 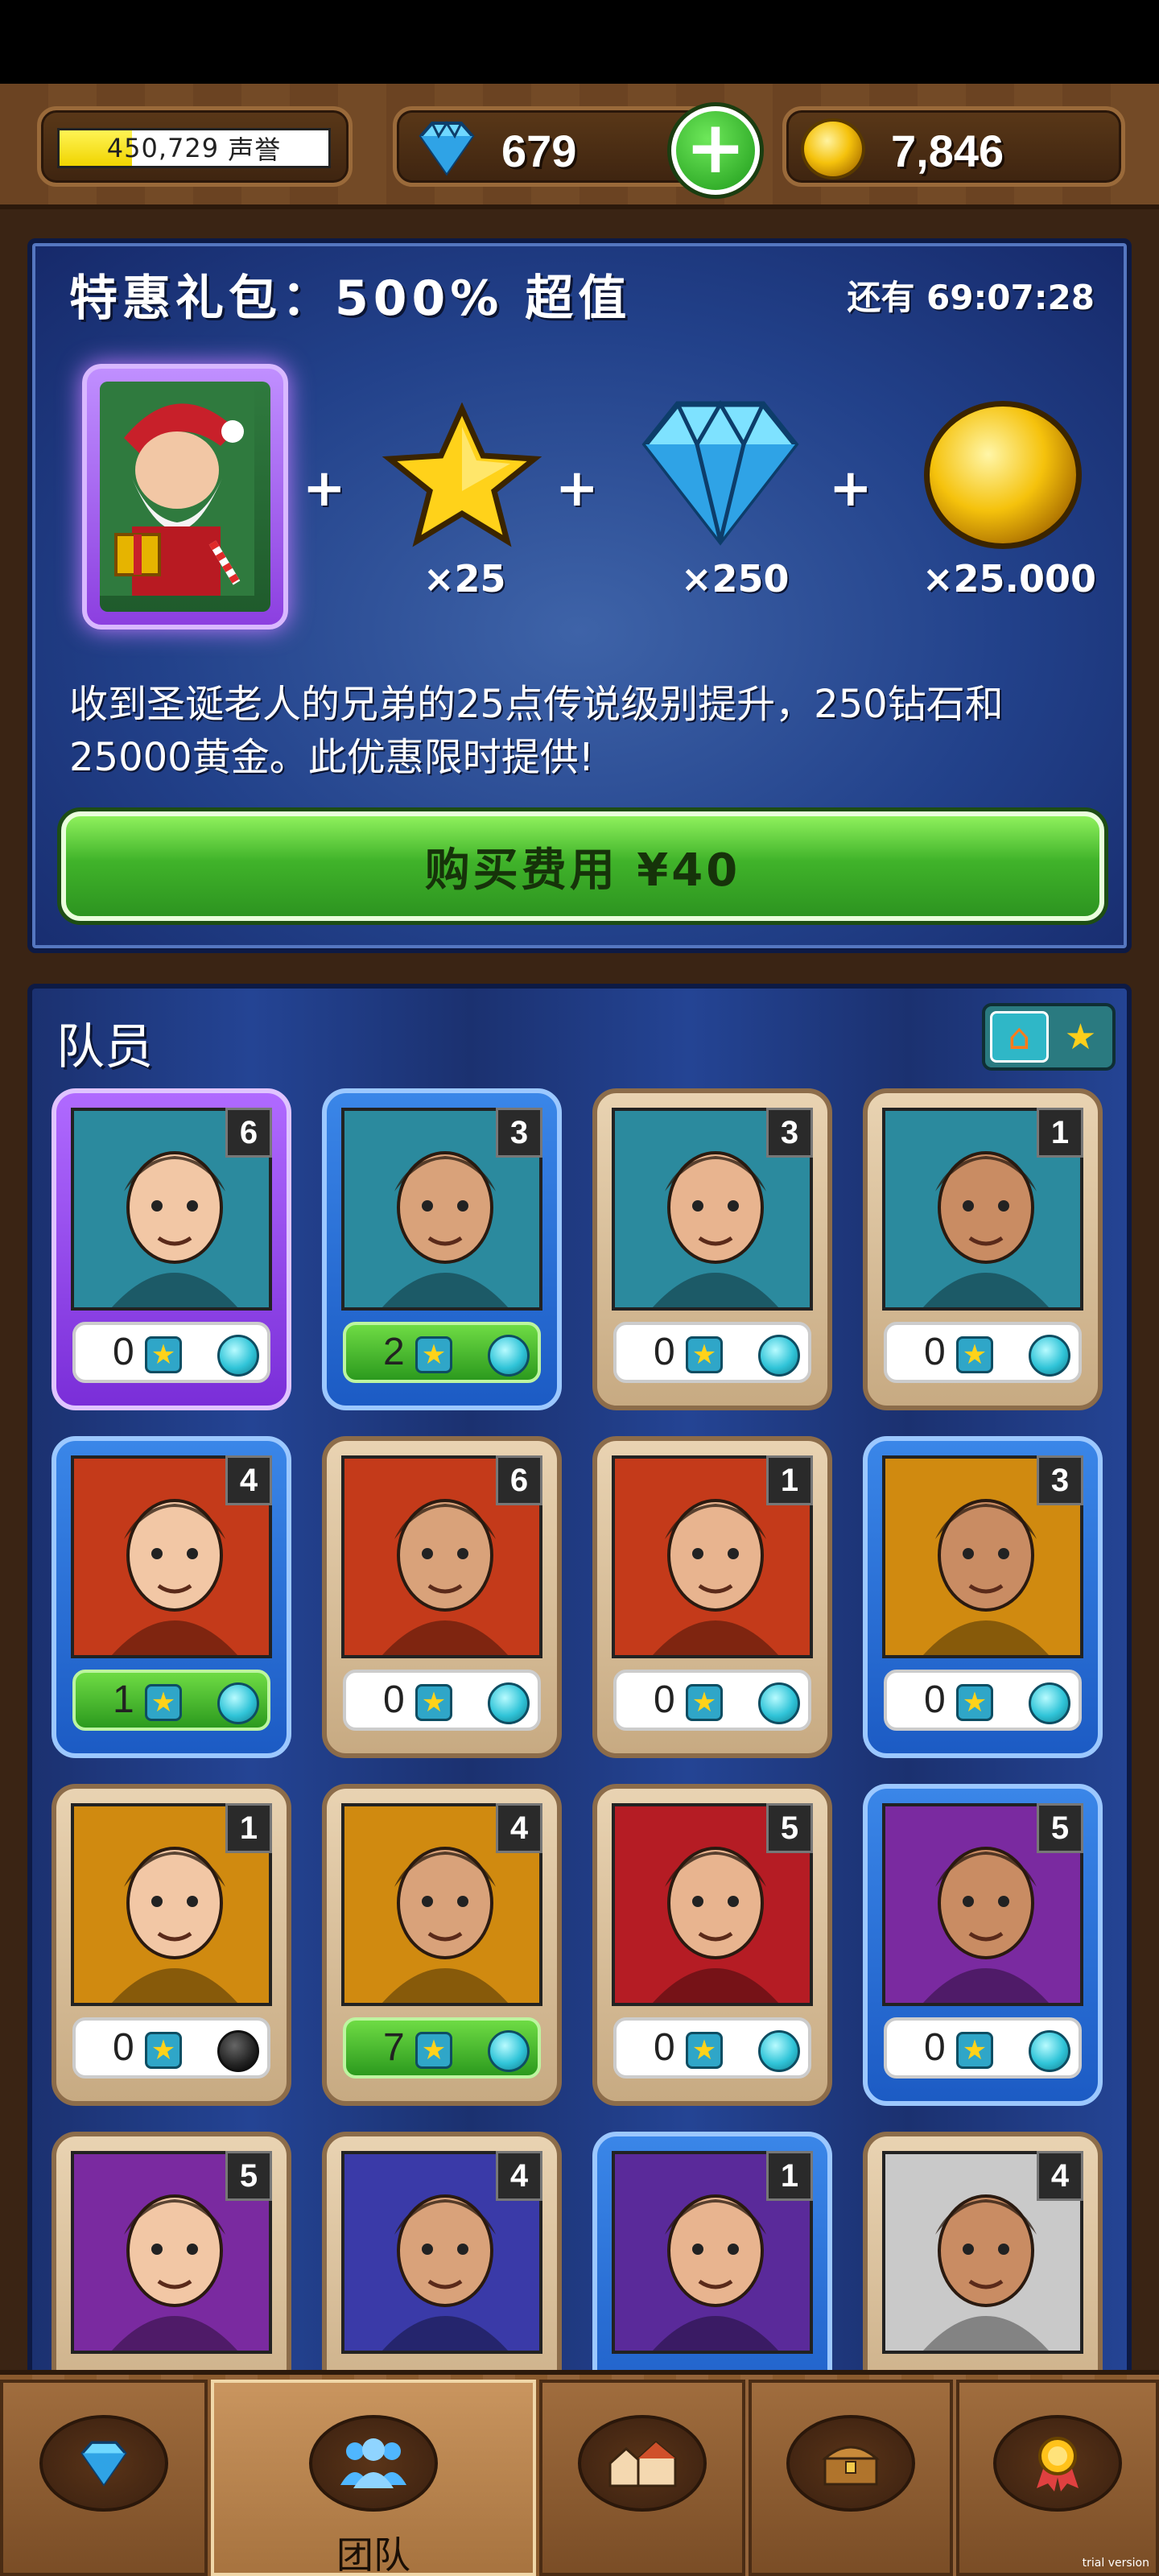 I want to click on trial-watermark: trial version, so click(x=1115, y=2563).